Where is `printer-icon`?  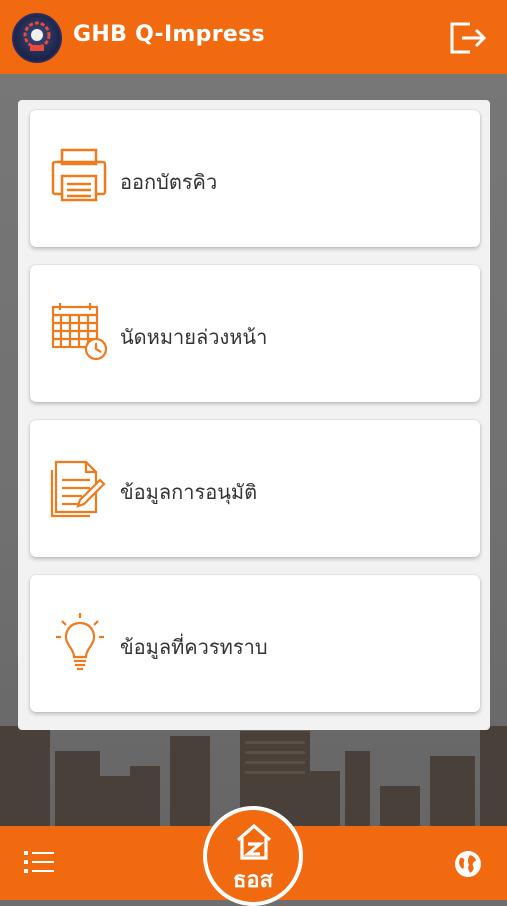
printer-icon is located at coordinates (80, 177).